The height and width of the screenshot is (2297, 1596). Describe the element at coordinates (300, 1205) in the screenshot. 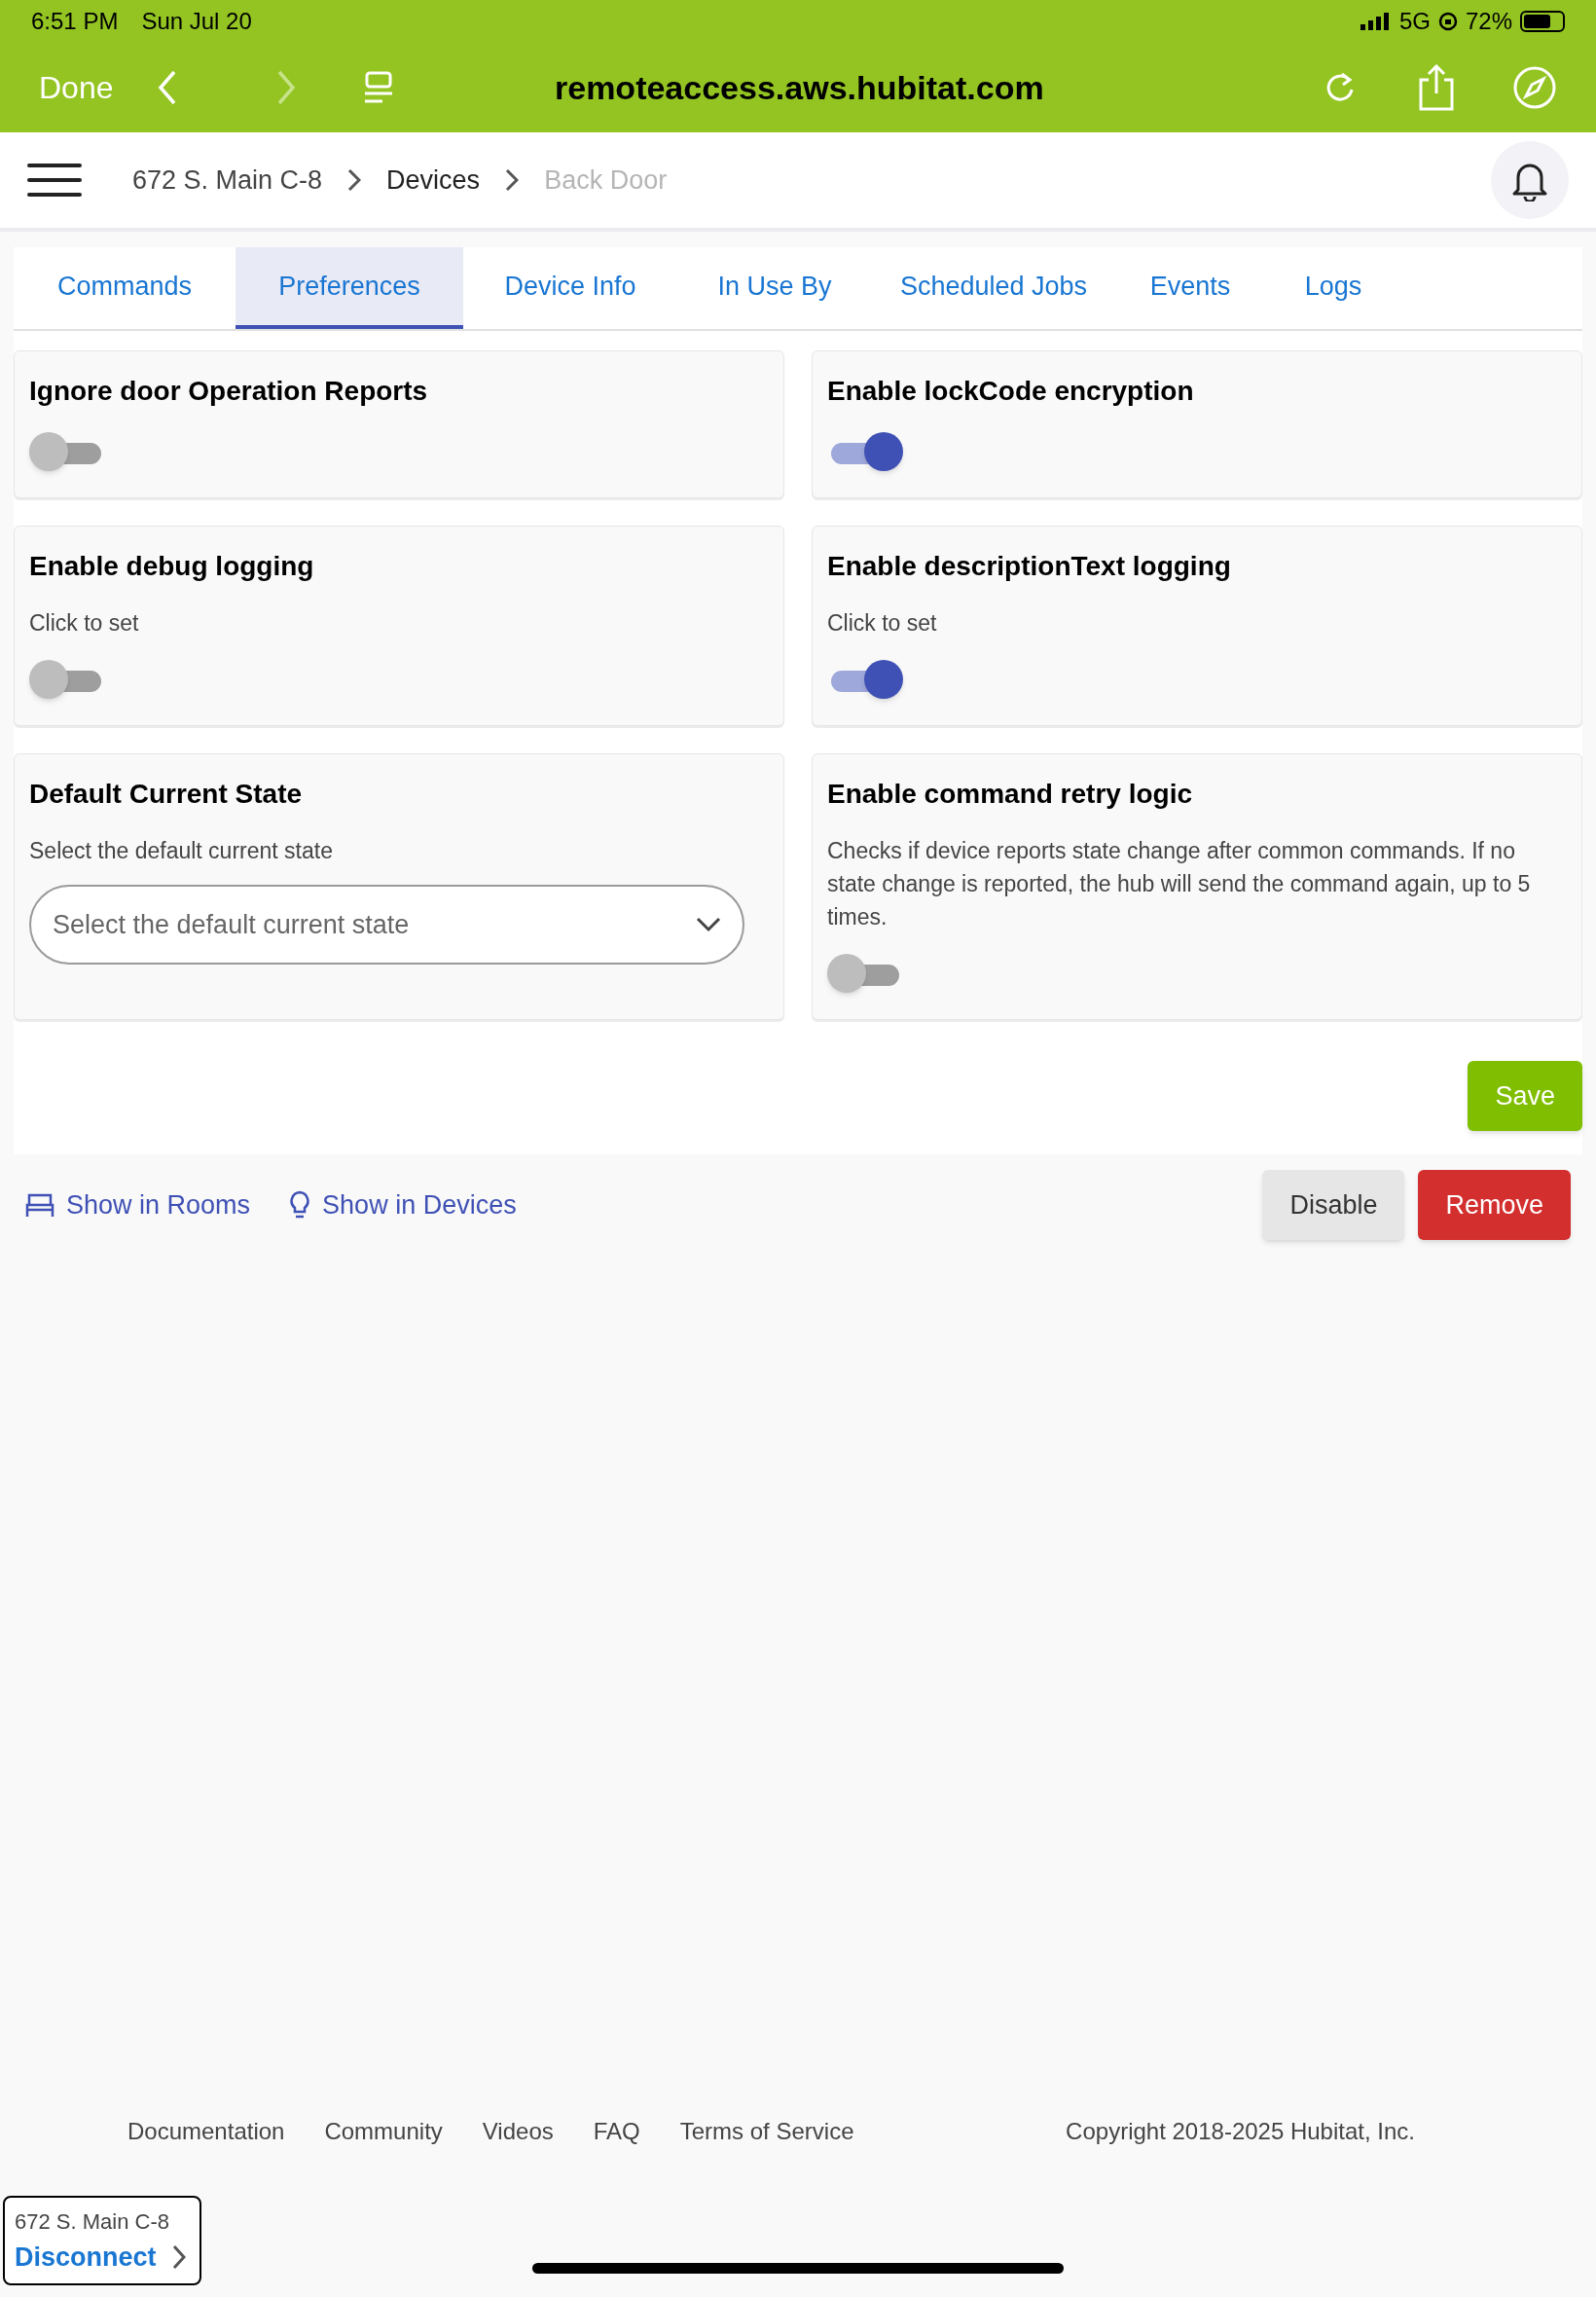

I see `lightbulb-icon` at that location.